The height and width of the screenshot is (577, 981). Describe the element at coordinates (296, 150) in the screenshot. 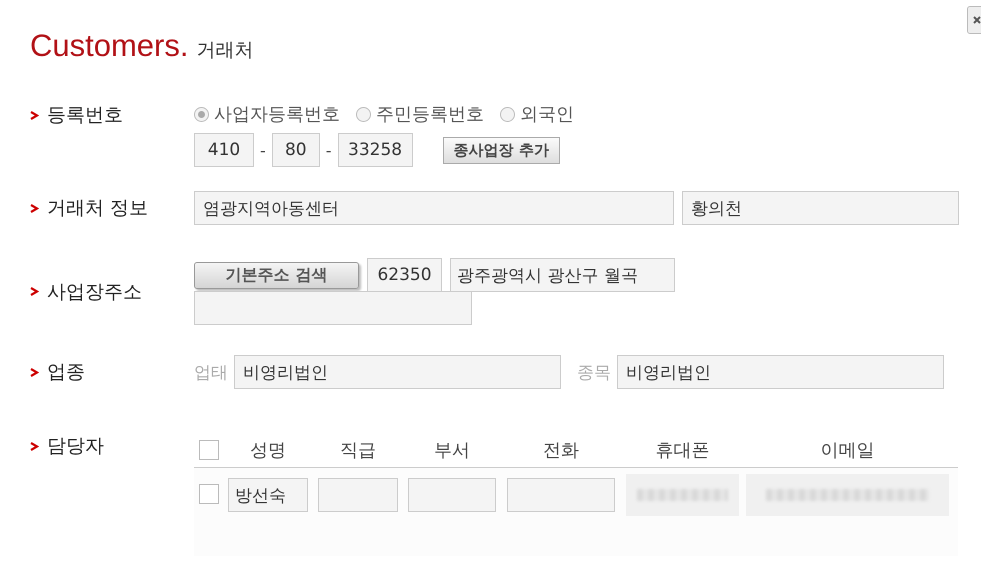

I see `input-field: 80` at that location.